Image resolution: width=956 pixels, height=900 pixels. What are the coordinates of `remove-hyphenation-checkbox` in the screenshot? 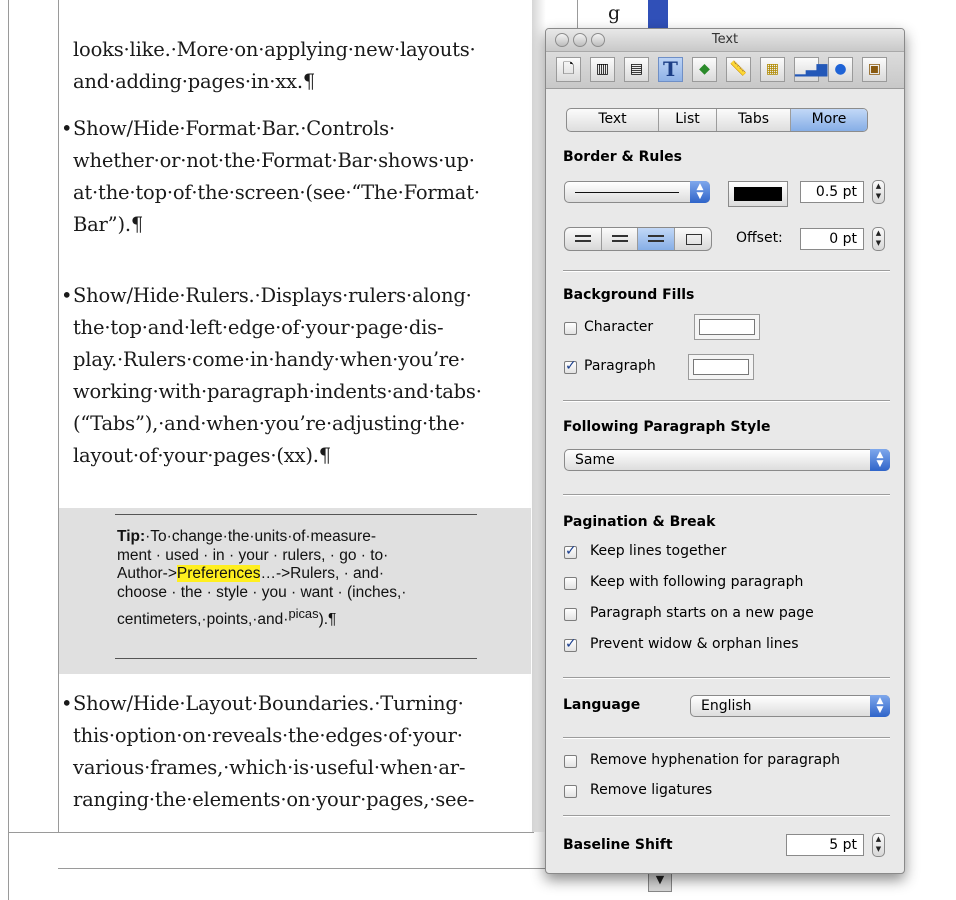 It's located at (570, 761).